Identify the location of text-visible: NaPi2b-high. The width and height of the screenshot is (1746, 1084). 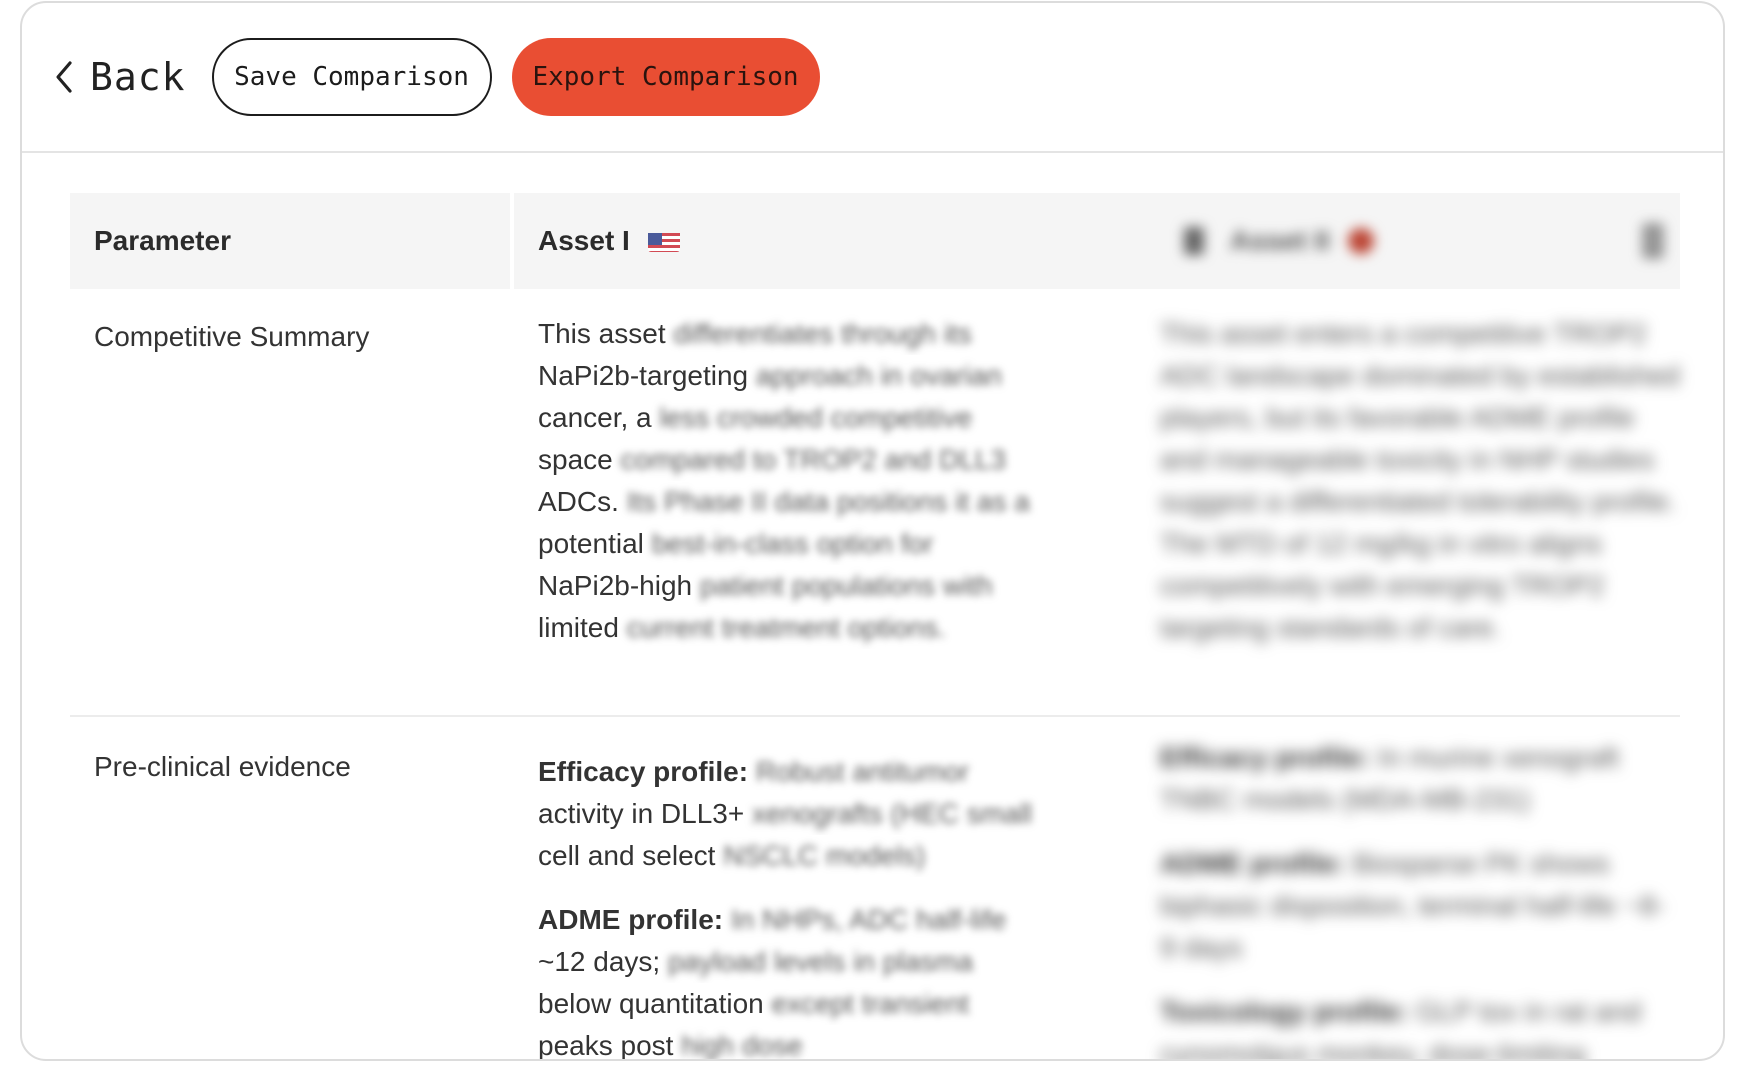
(619, 585).